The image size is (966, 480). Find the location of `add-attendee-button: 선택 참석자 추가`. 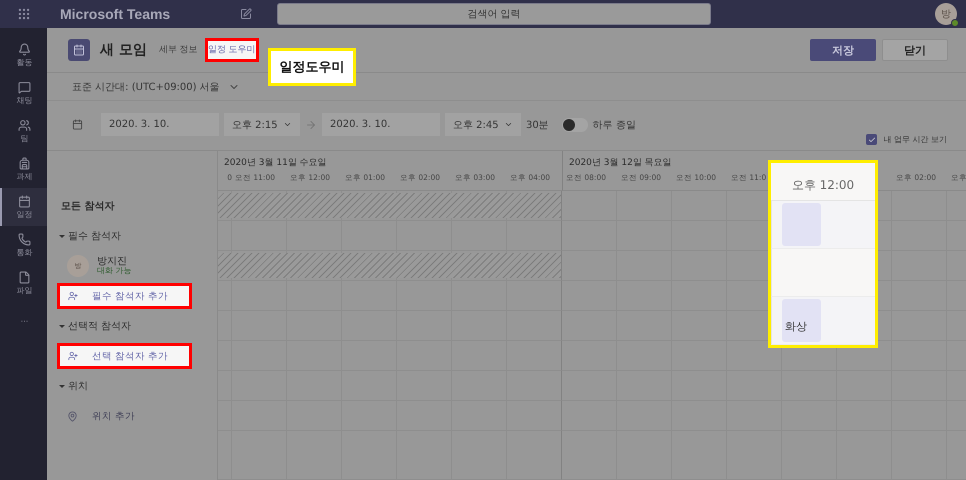

add-attendee-button: 선택 참석자 추가 is located at coordinates (124, 356).